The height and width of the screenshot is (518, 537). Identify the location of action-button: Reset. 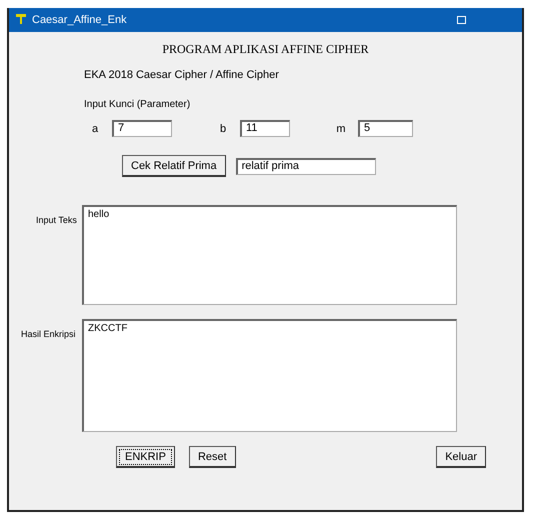
(212, 457).